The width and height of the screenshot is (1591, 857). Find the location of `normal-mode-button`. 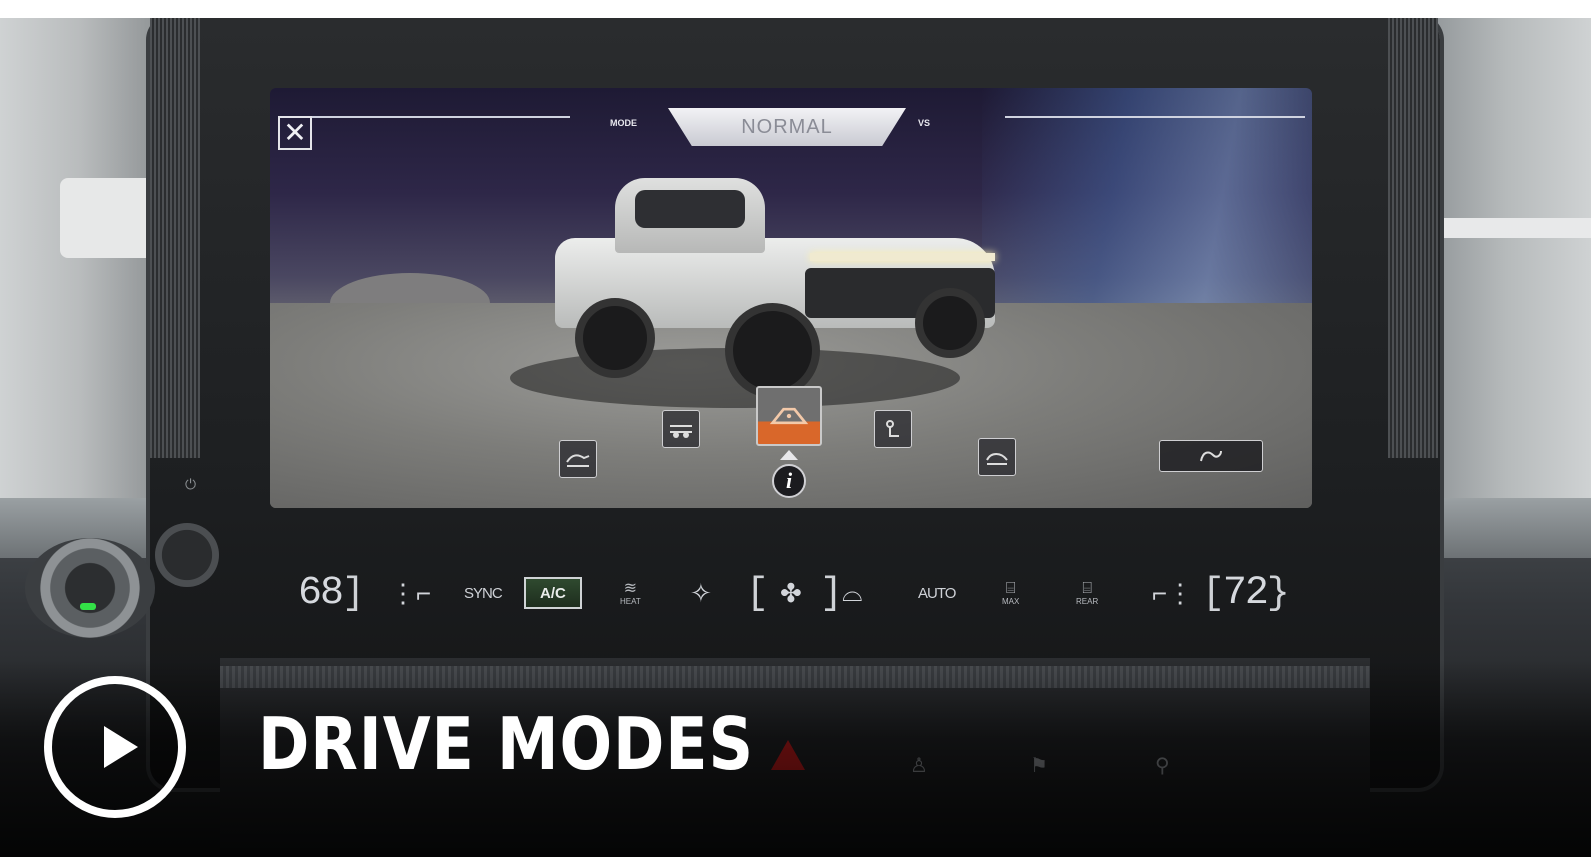

normal-mode-button is located at coordinates (789, 416).